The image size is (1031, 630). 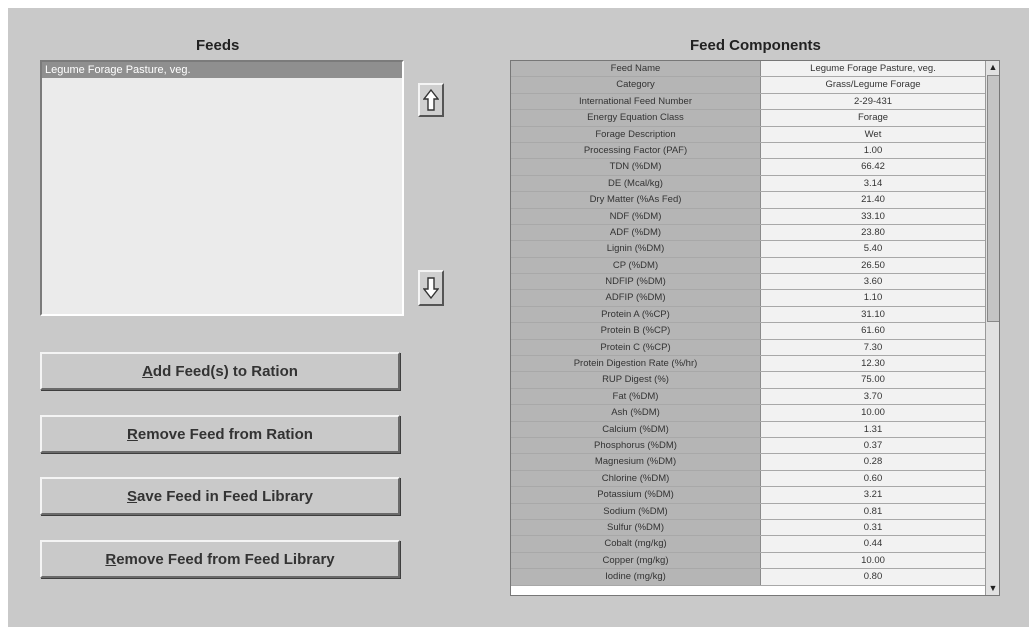 I want to click on component-name-cell: Sodium (%DM), so click(x=636, y=511).